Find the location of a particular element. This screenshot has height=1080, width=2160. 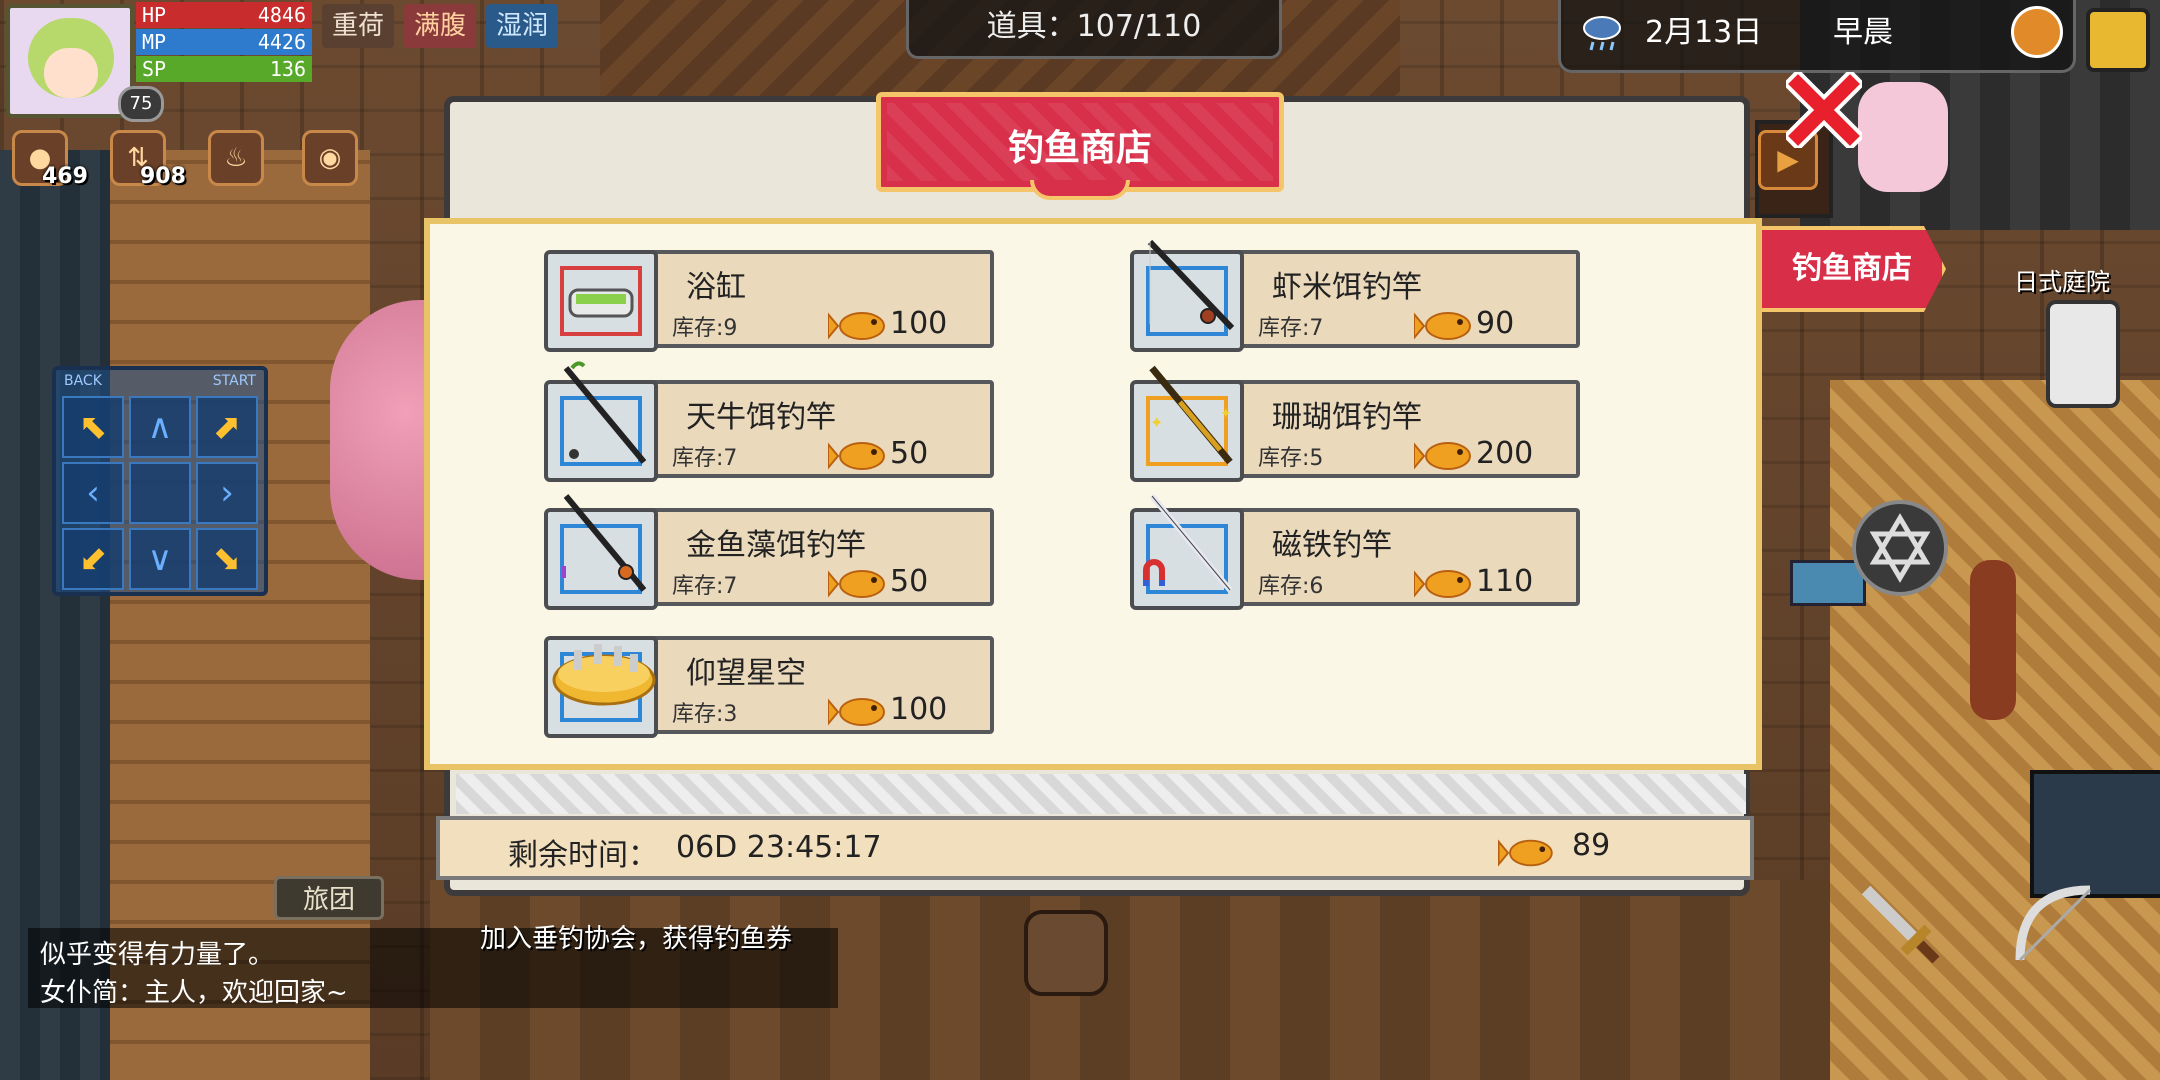

mp-label: MP is located at coordinates (154, 42).